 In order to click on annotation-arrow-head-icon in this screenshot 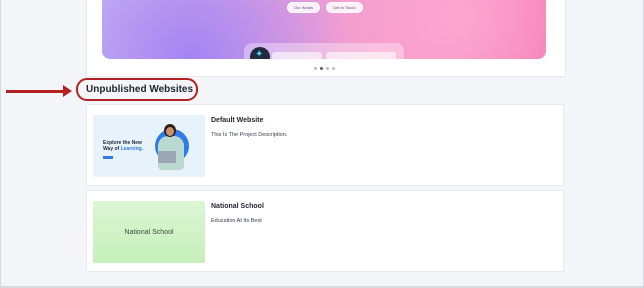, I will do `click(67, 91)`.